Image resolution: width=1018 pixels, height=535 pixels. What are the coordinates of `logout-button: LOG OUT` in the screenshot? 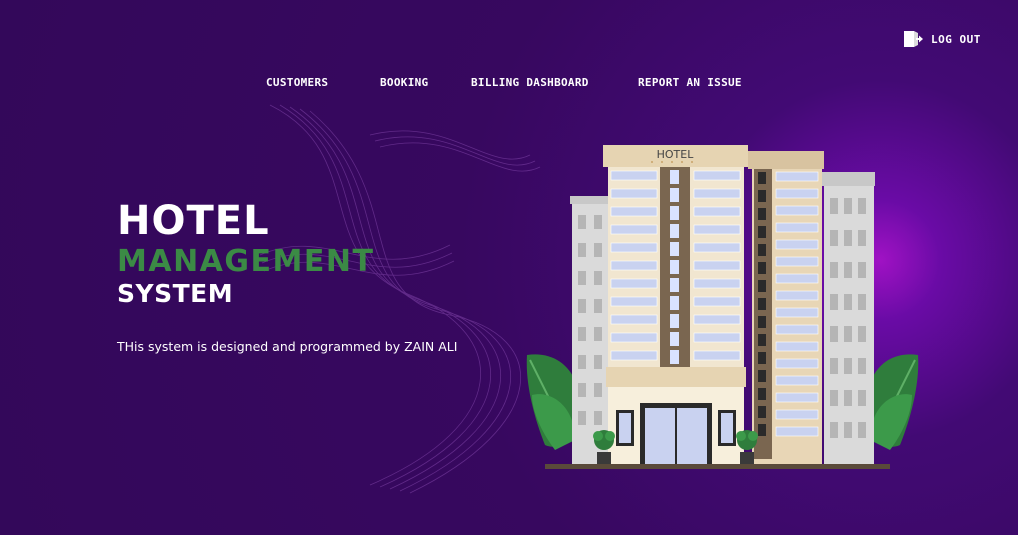 It's located at (942, 39).